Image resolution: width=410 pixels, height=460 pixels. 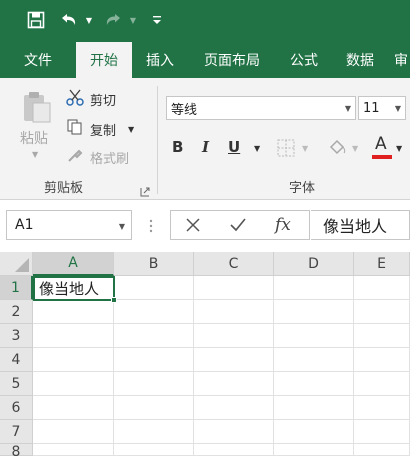 I want to click on underline-dropdown-icon: ▼, so click(x=257, y=148).